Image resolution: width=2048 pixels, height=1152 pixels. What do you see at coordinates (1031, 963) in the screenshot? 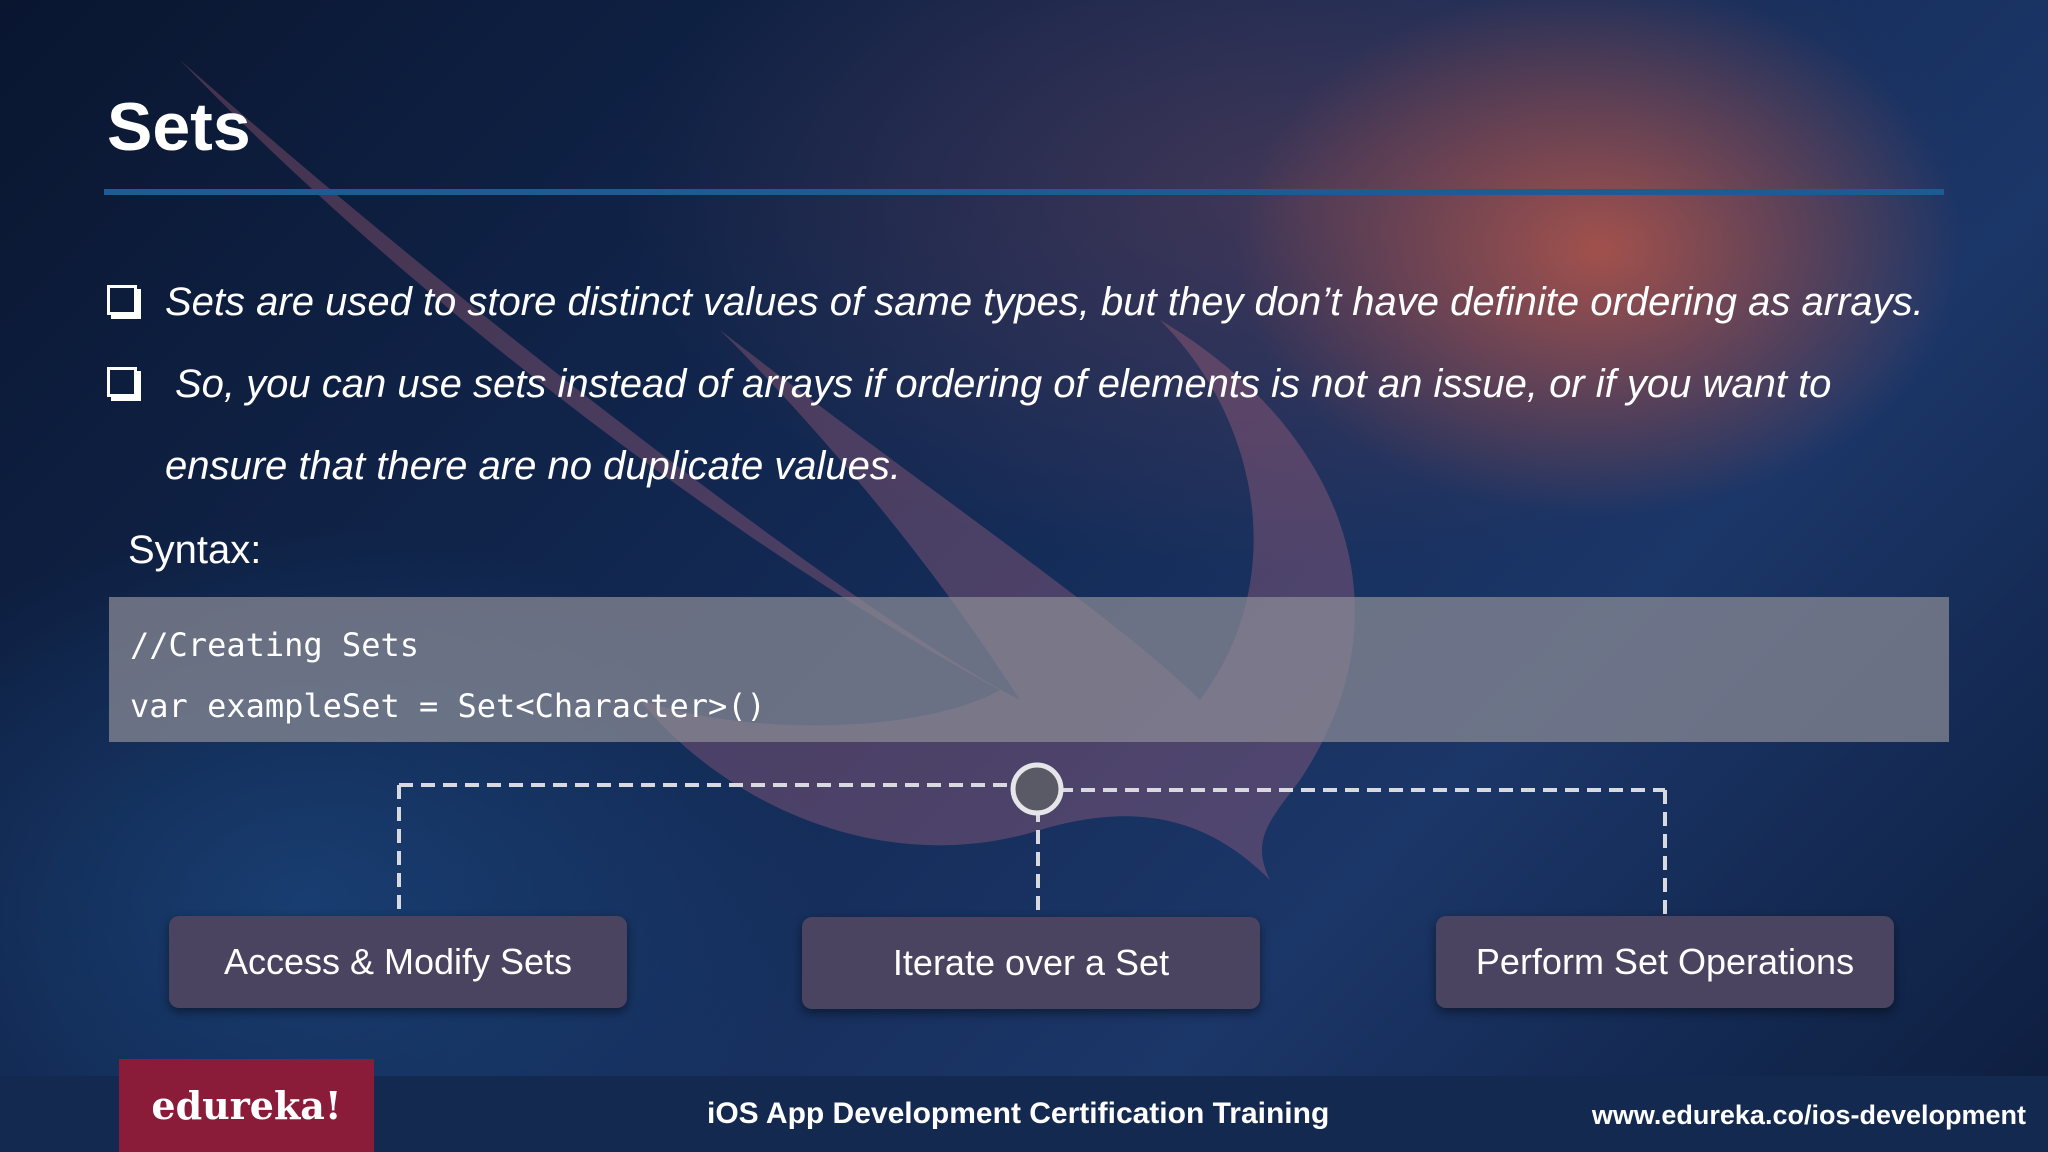
I see `node-iterate-over-set: Iterate over a Set` at bounding box center [1031, 963].